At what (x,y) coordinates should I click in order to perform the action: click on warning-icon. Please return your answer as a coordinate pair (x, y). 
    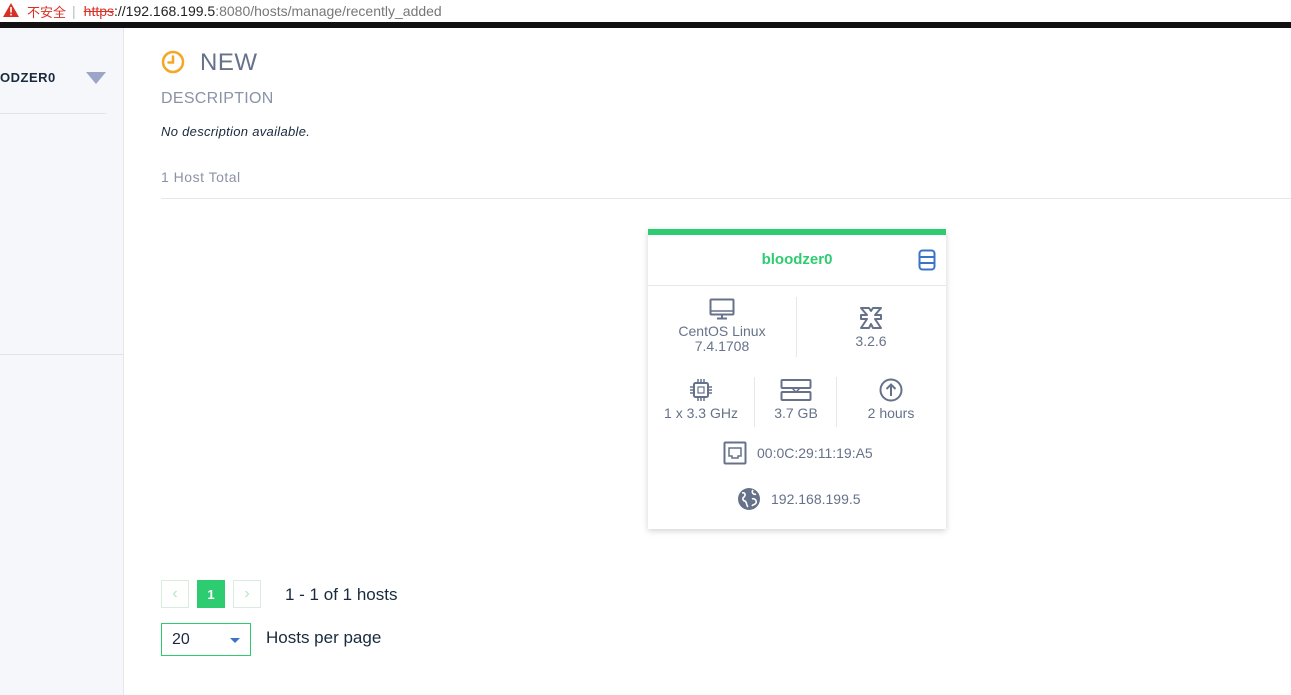
    Looking at the image, I should click on (11, 10).